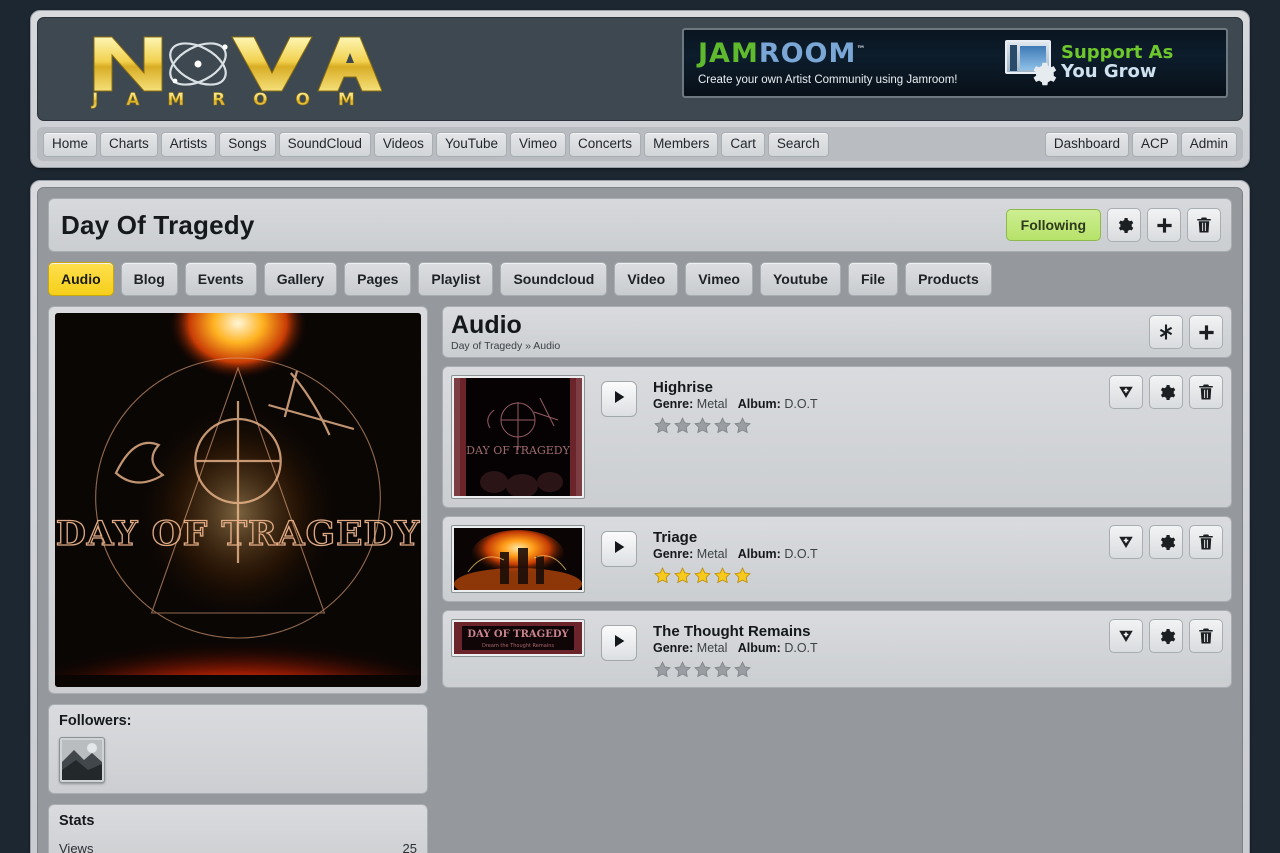 The height and width of the screenshot is (853, 1280). What do you see at coordinates (743, 144) in the screenshot?
I see `nav-item-cart: Cart` at bounding box center [743, 144].